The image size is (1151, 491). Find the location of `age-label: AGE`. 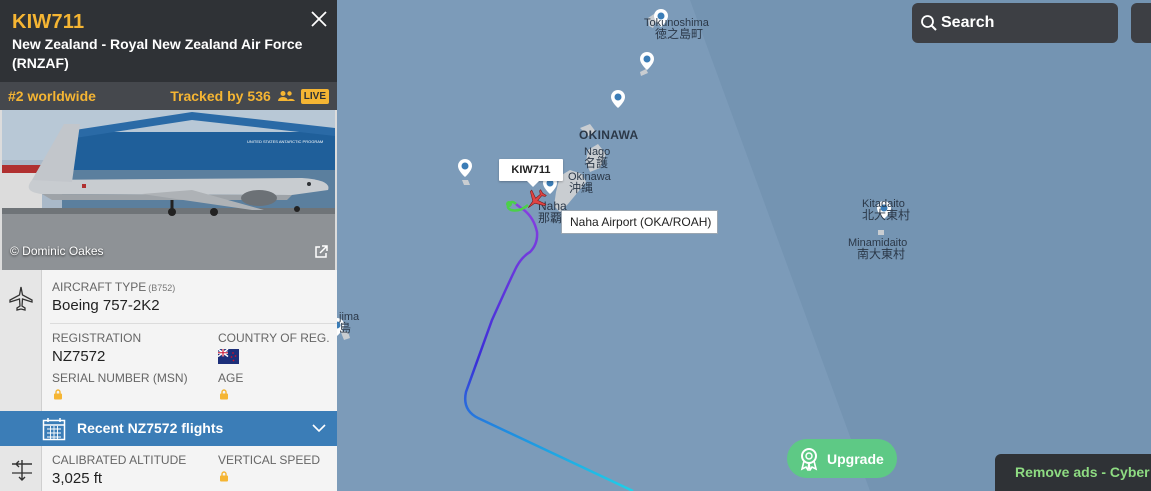

age-label: AGE is located at coordinates (231, 378).